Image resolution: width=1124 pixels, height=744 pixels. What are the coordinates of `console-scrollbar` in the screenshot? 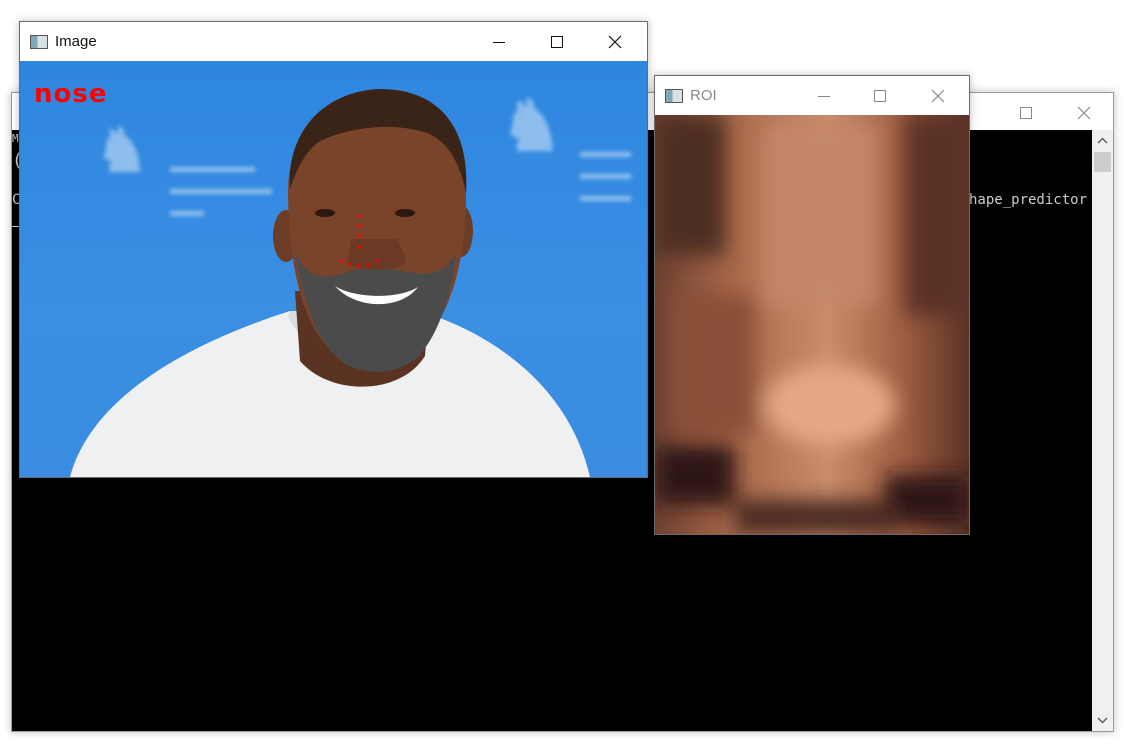 It's located at (1102, 430).